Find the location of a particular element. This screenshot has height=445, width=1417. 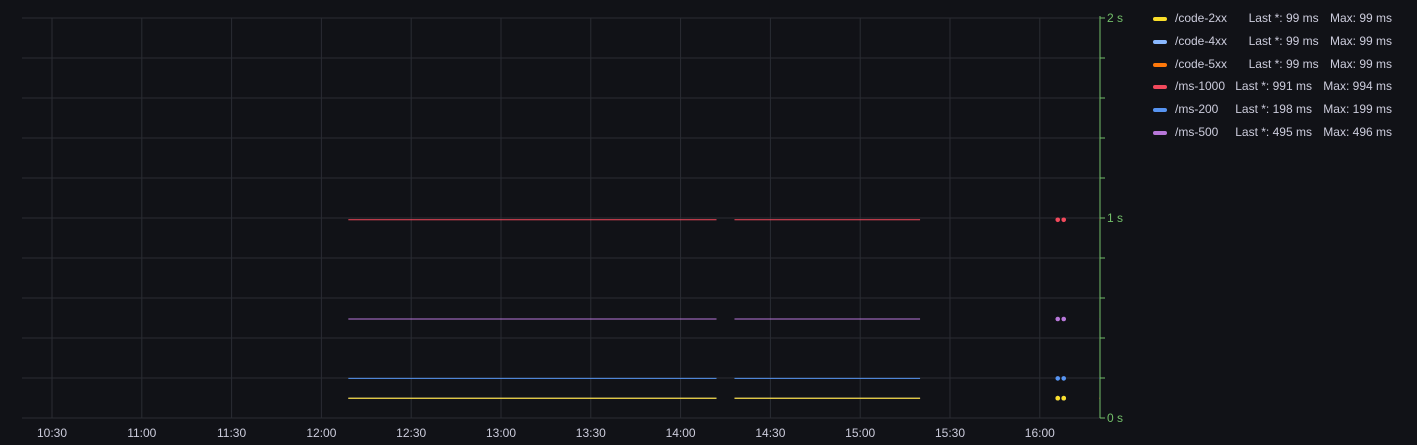

x-tick-label: 10:30 is located at coordinates (52, 433).